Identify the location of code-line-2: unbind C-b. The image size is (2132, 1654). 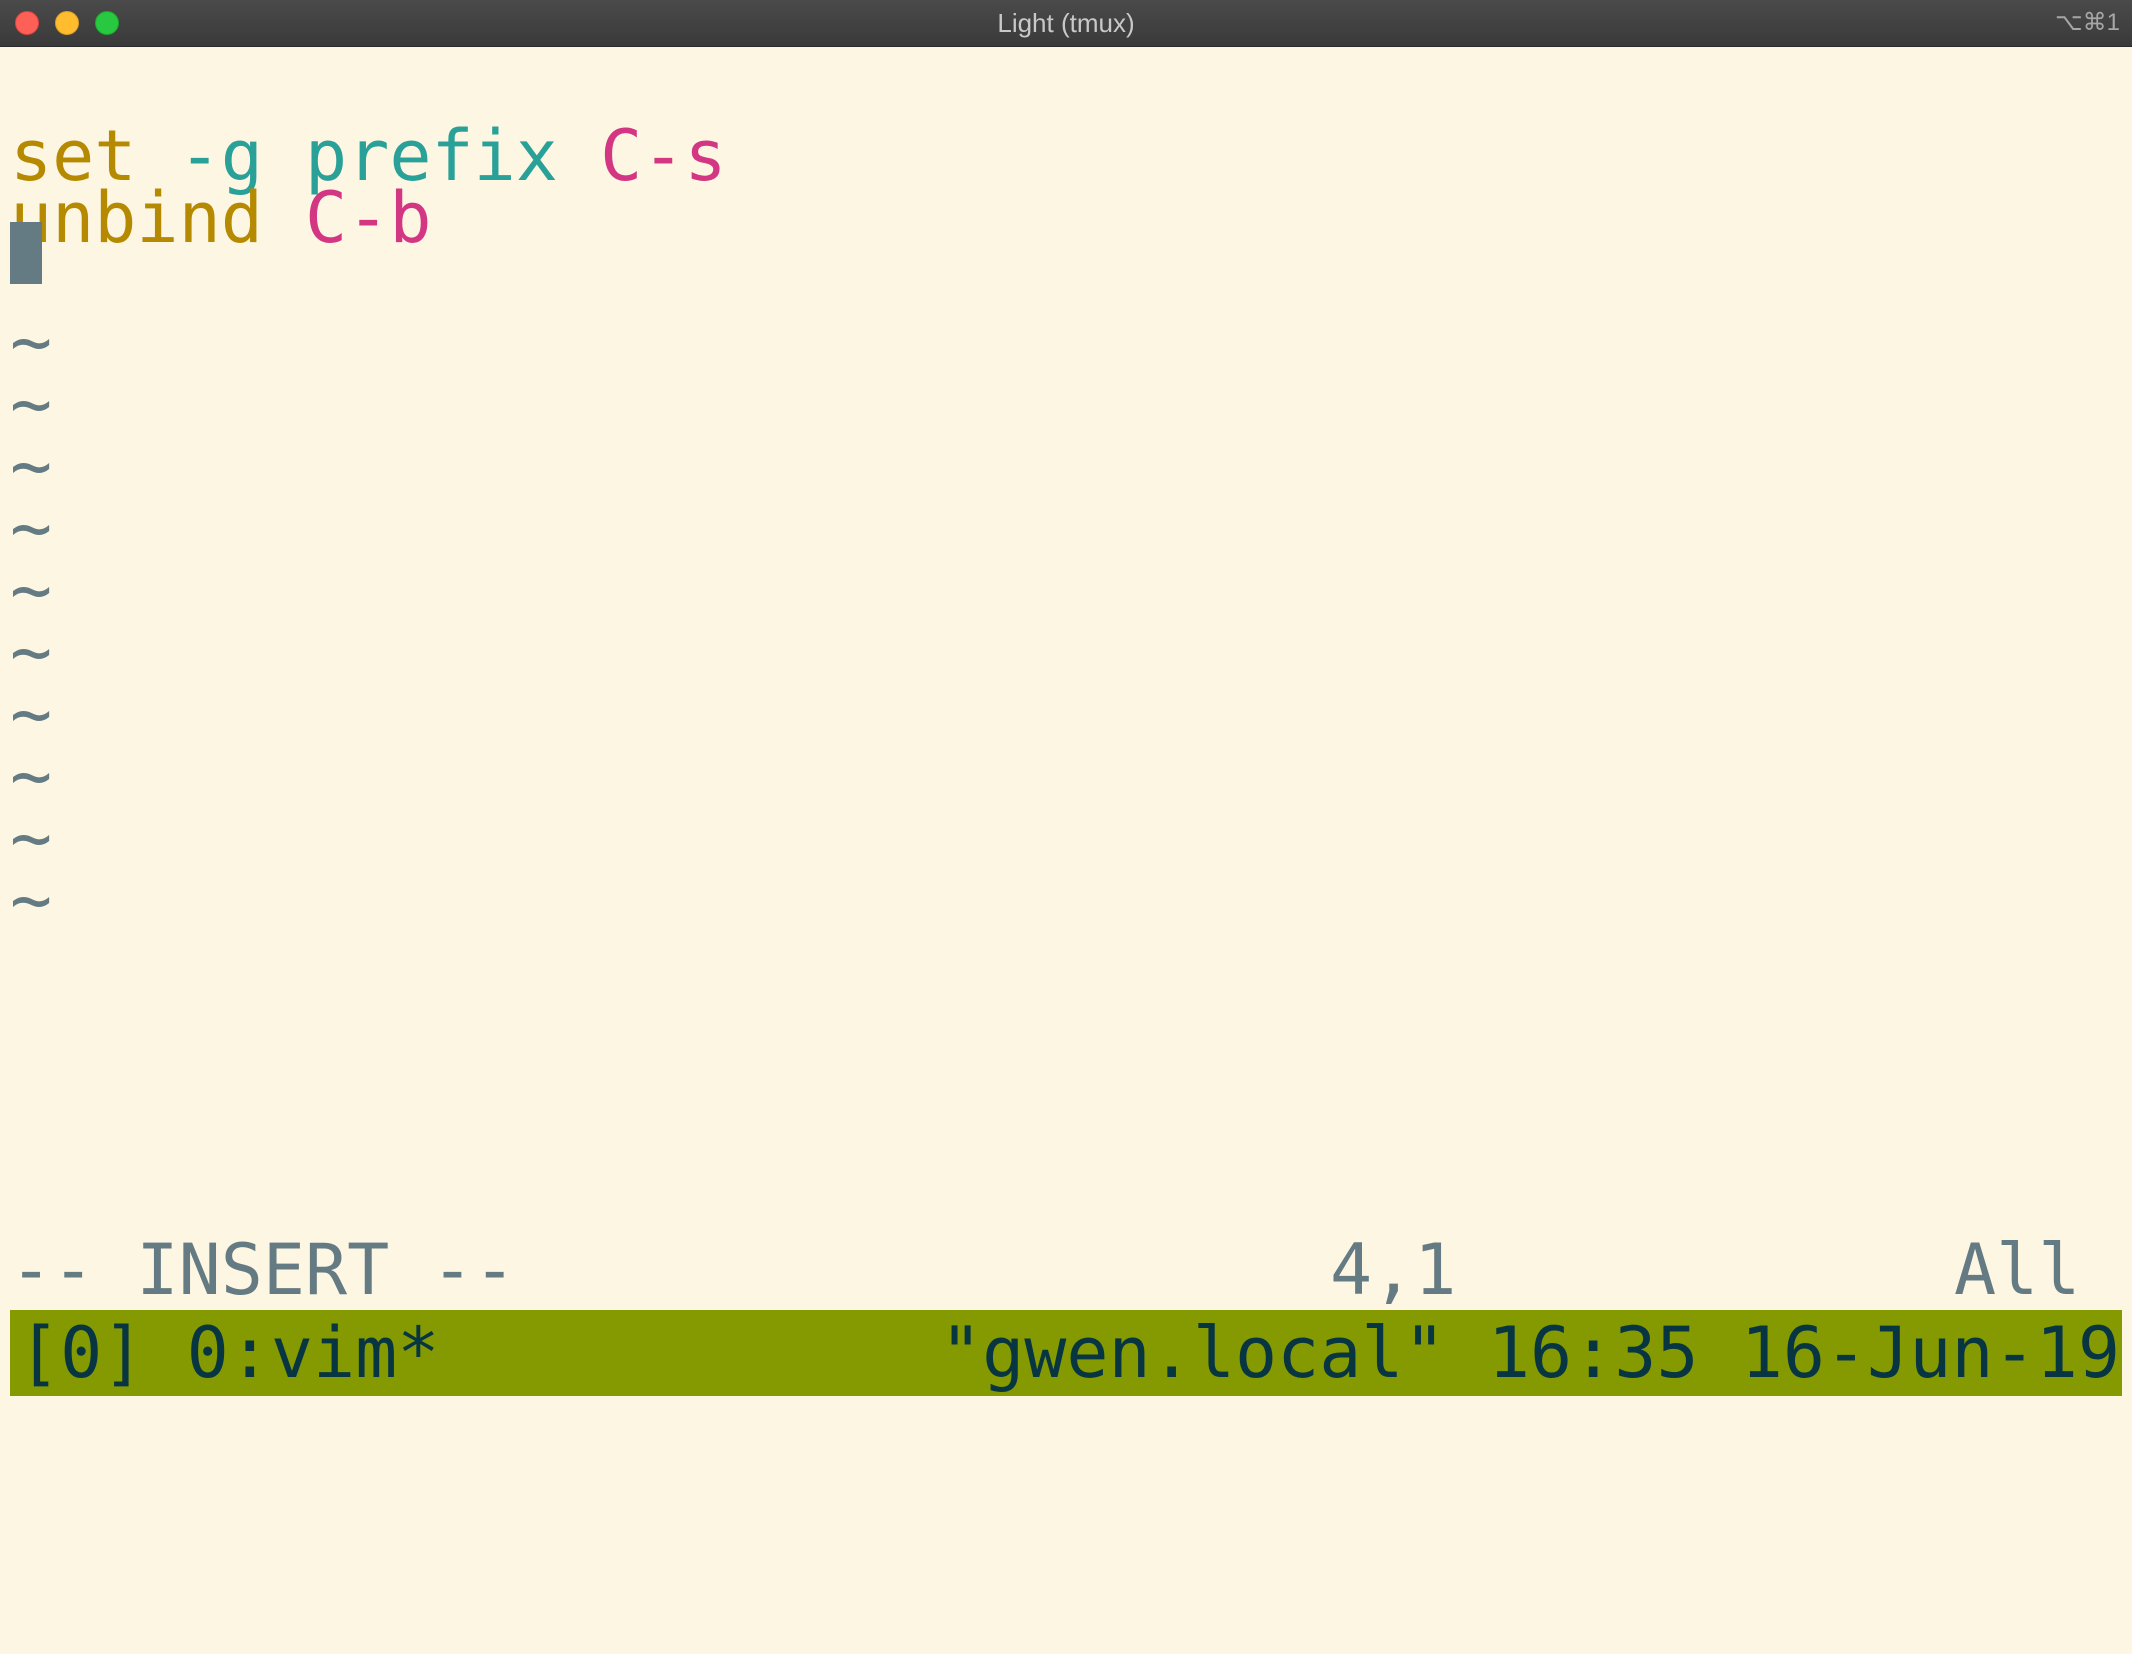
(220, 218).